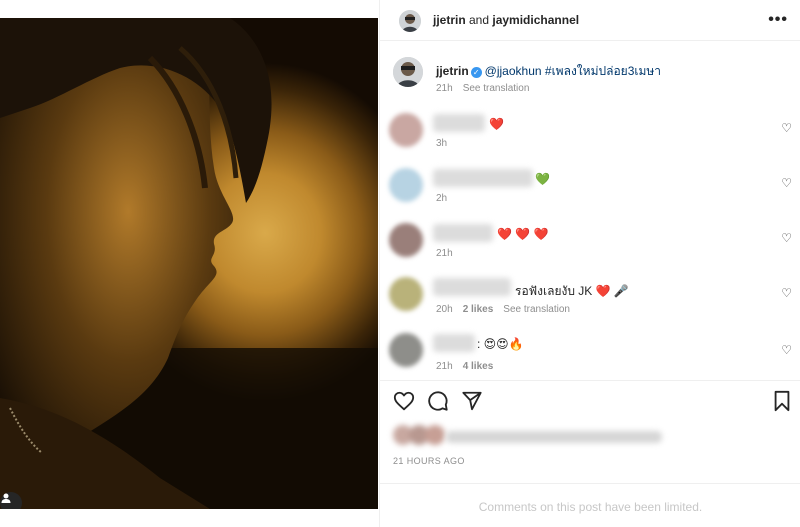 The height and width of the screenshot is (527, 800). Describe the element at coordinates (535, 20) in the screenshot. I see `header-account-2: jaymidichannel` at that location.